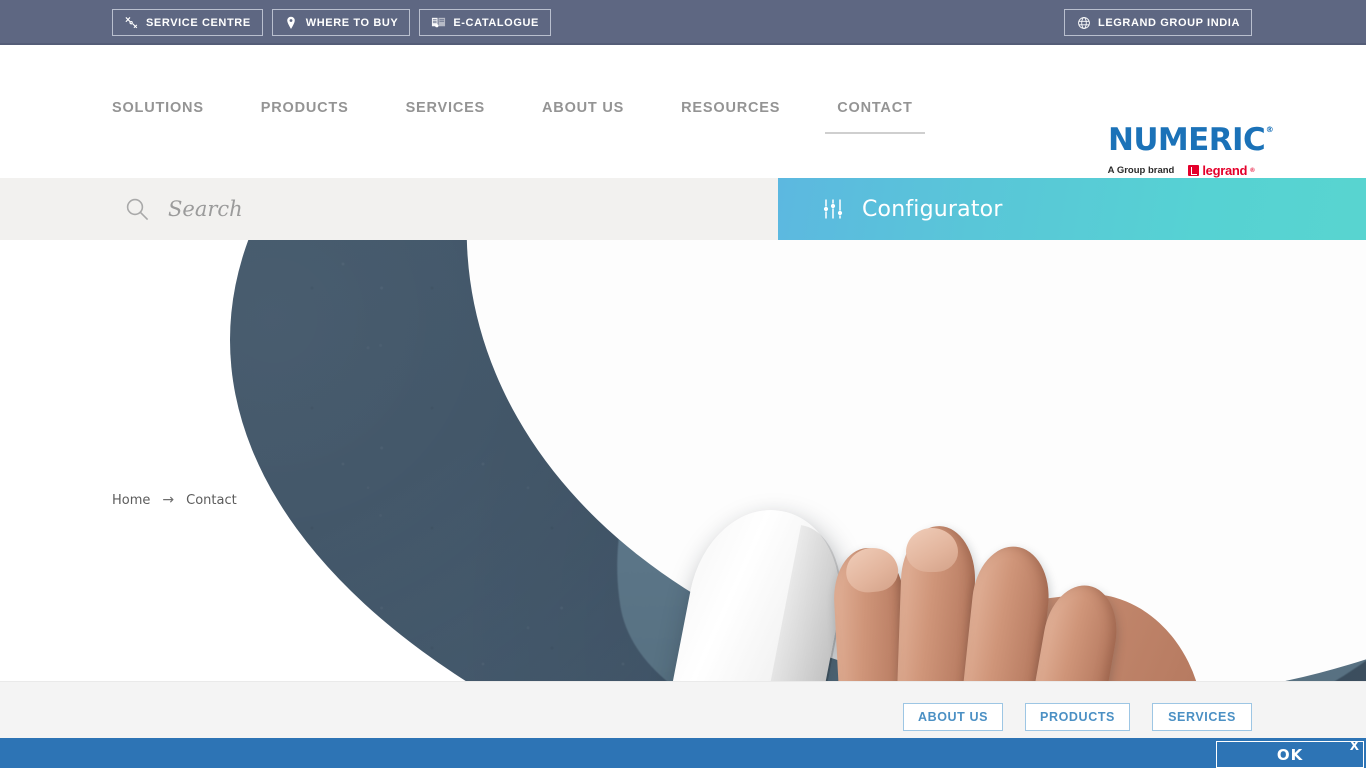 The height and width of the screenshot is (768, 1366). I want to click on utility-button-group: SERVICE CENTRE WHERE TO BUY E-CATALOGUE, so click(331, 22).